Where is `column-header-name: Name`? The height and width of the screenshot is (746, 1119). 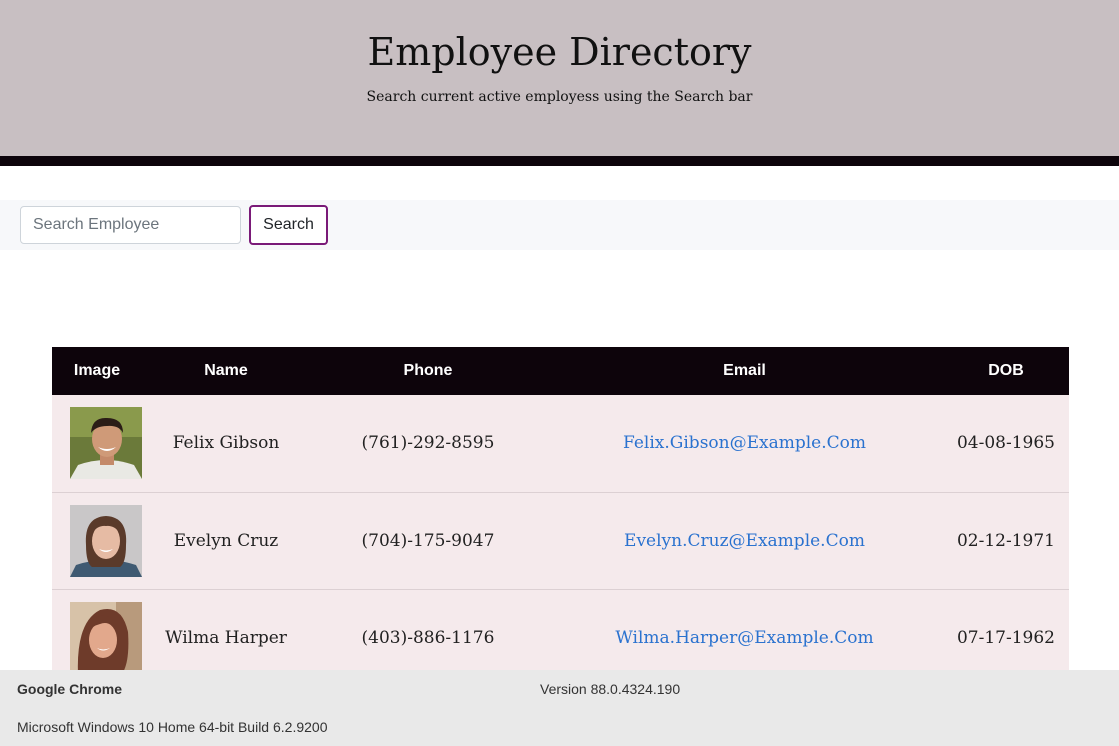
column-header-name: Name is located at coordinates (226, 371).